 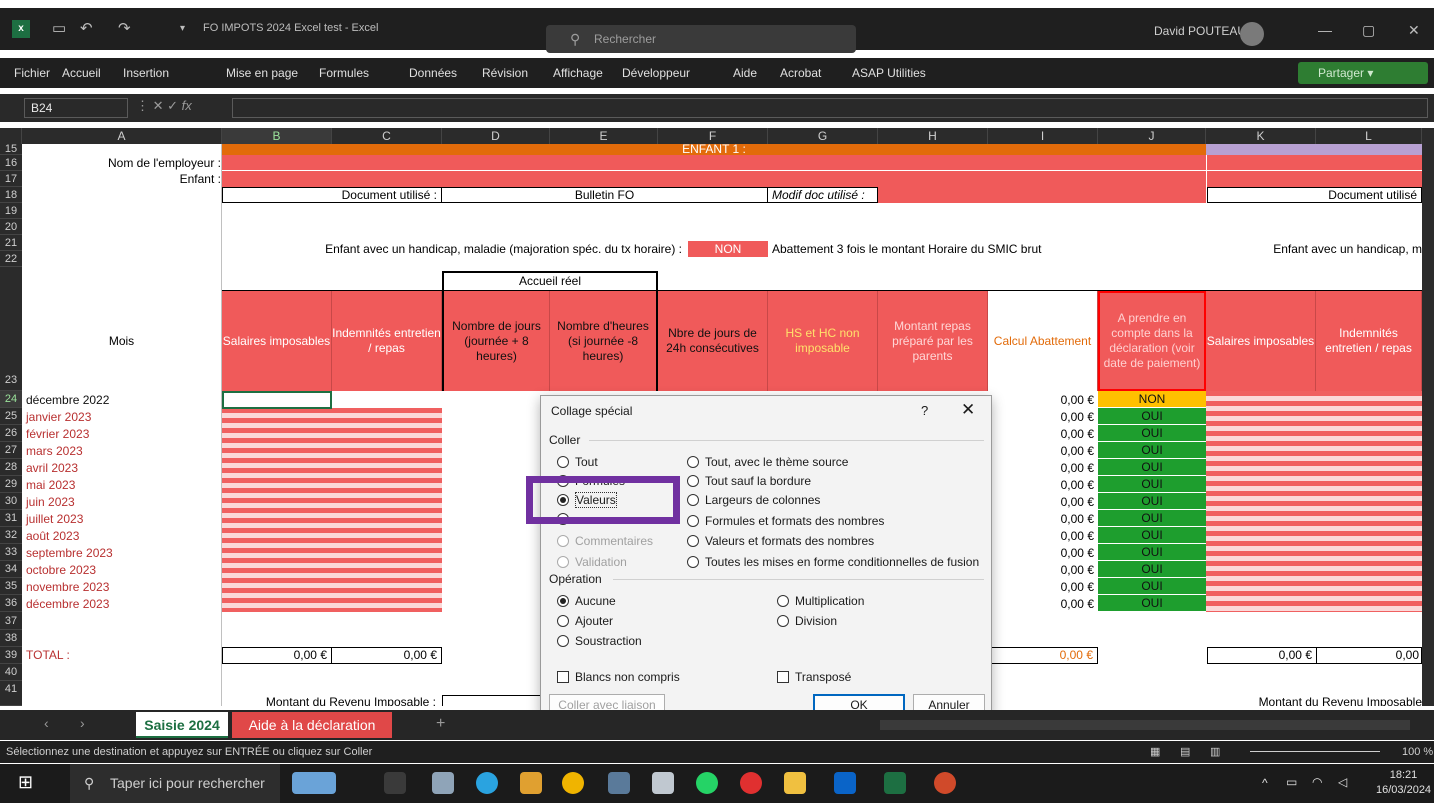 What do you see at coordinates (1152, 136) in the screenshot?
I see `col-j: J` at bounding box center [1152, 136].